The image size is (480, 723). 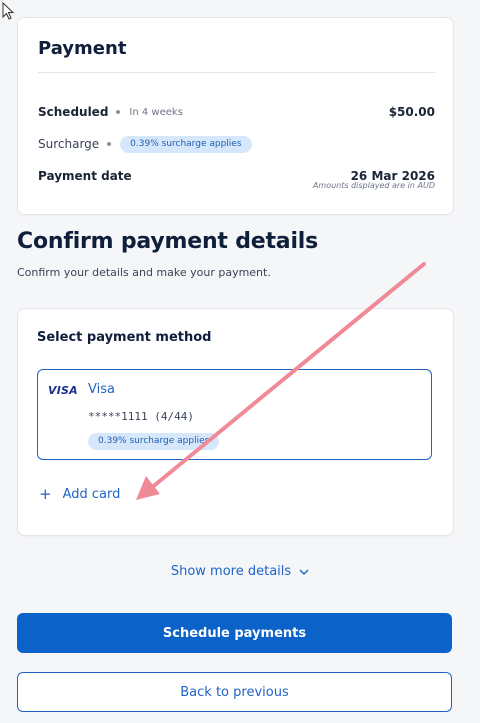 What do you see at coordinates (373, 185) in the screenshot?
I see `currency-note: Amounts displayed are in AUD` at bounding box center [373, 185].